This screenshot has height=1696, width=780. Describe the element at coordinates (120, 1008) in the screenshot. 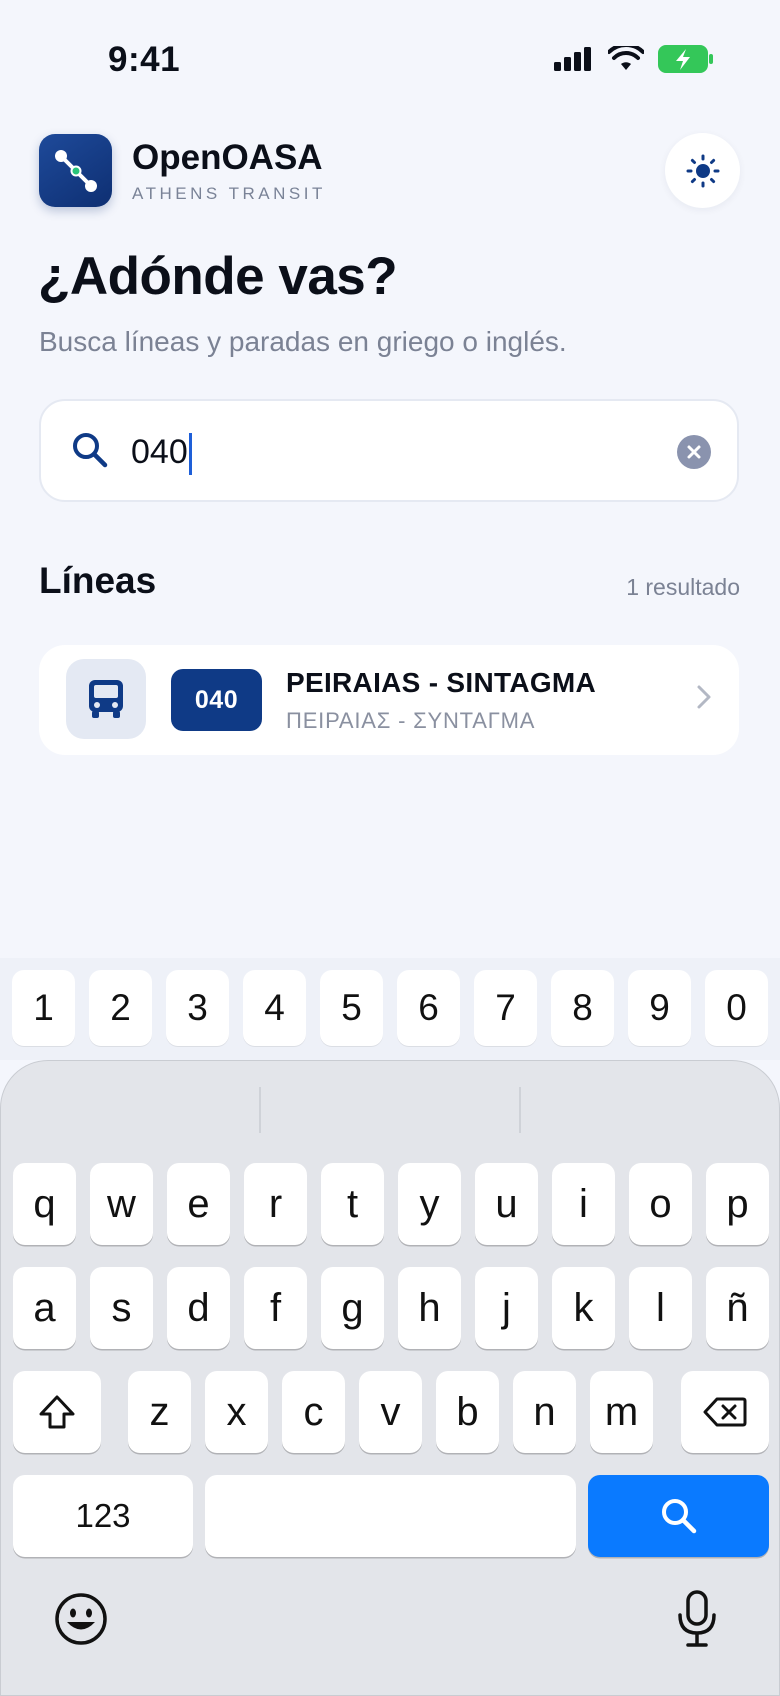

I see `key-2: 2` at that location.